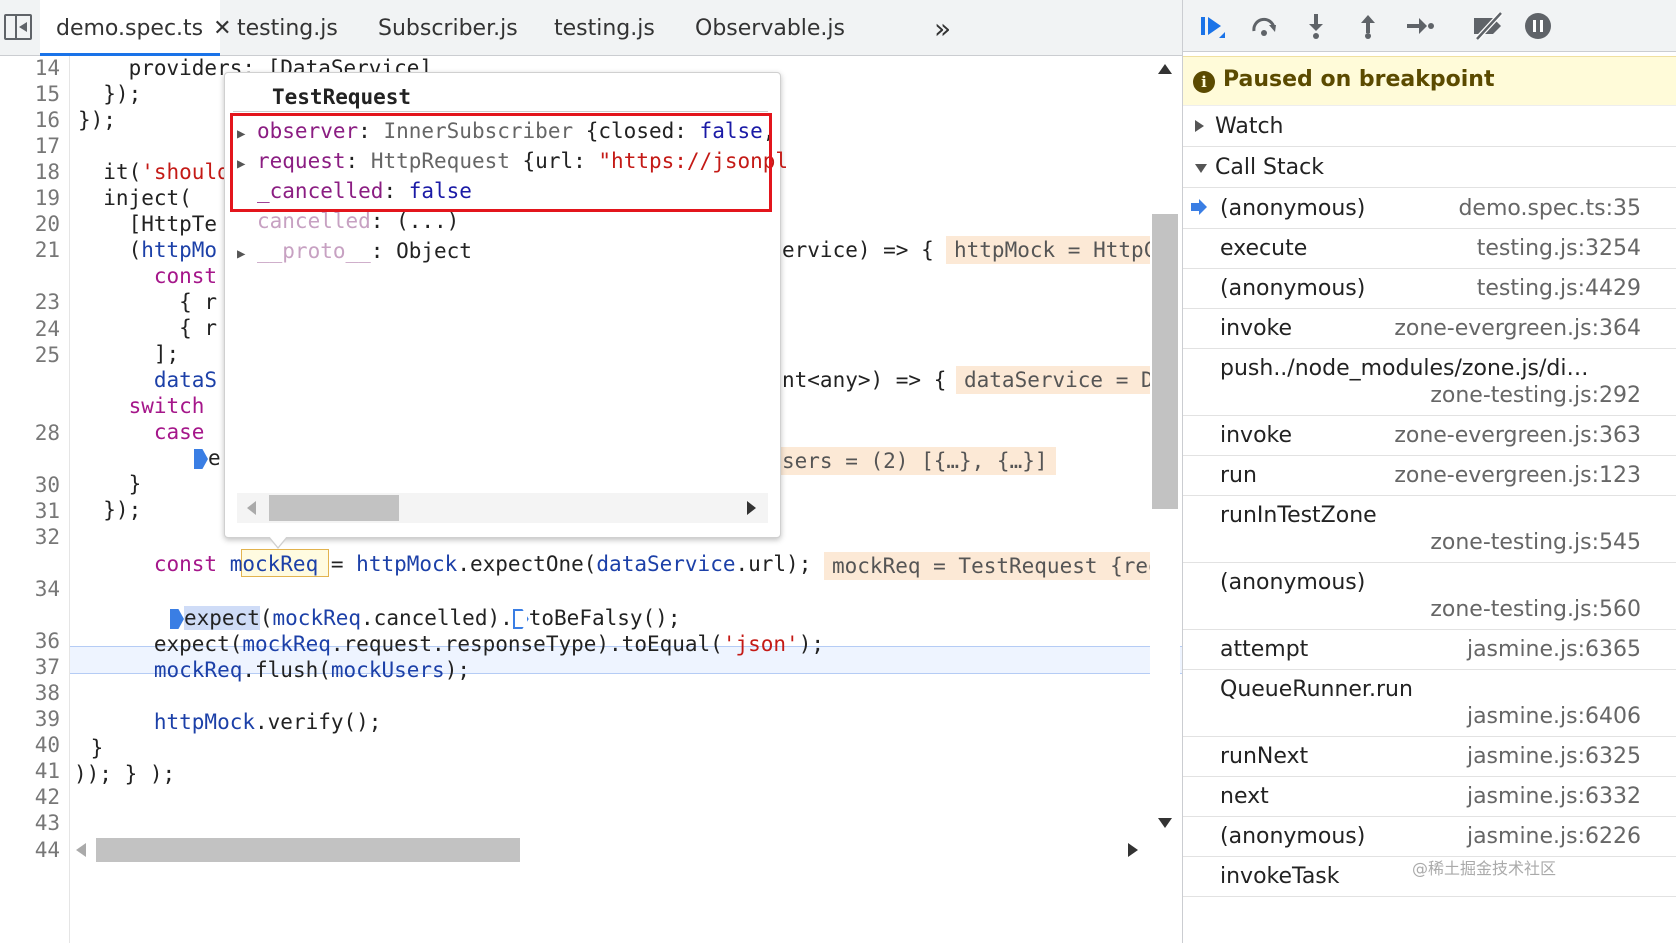 Image resolution: width=1676 pixels, height=943 pixels. What do you see at coordinates (36, 459) in the screenshot?
I see `breakpoint-line-number: 29` at bounding box center [36, 459].